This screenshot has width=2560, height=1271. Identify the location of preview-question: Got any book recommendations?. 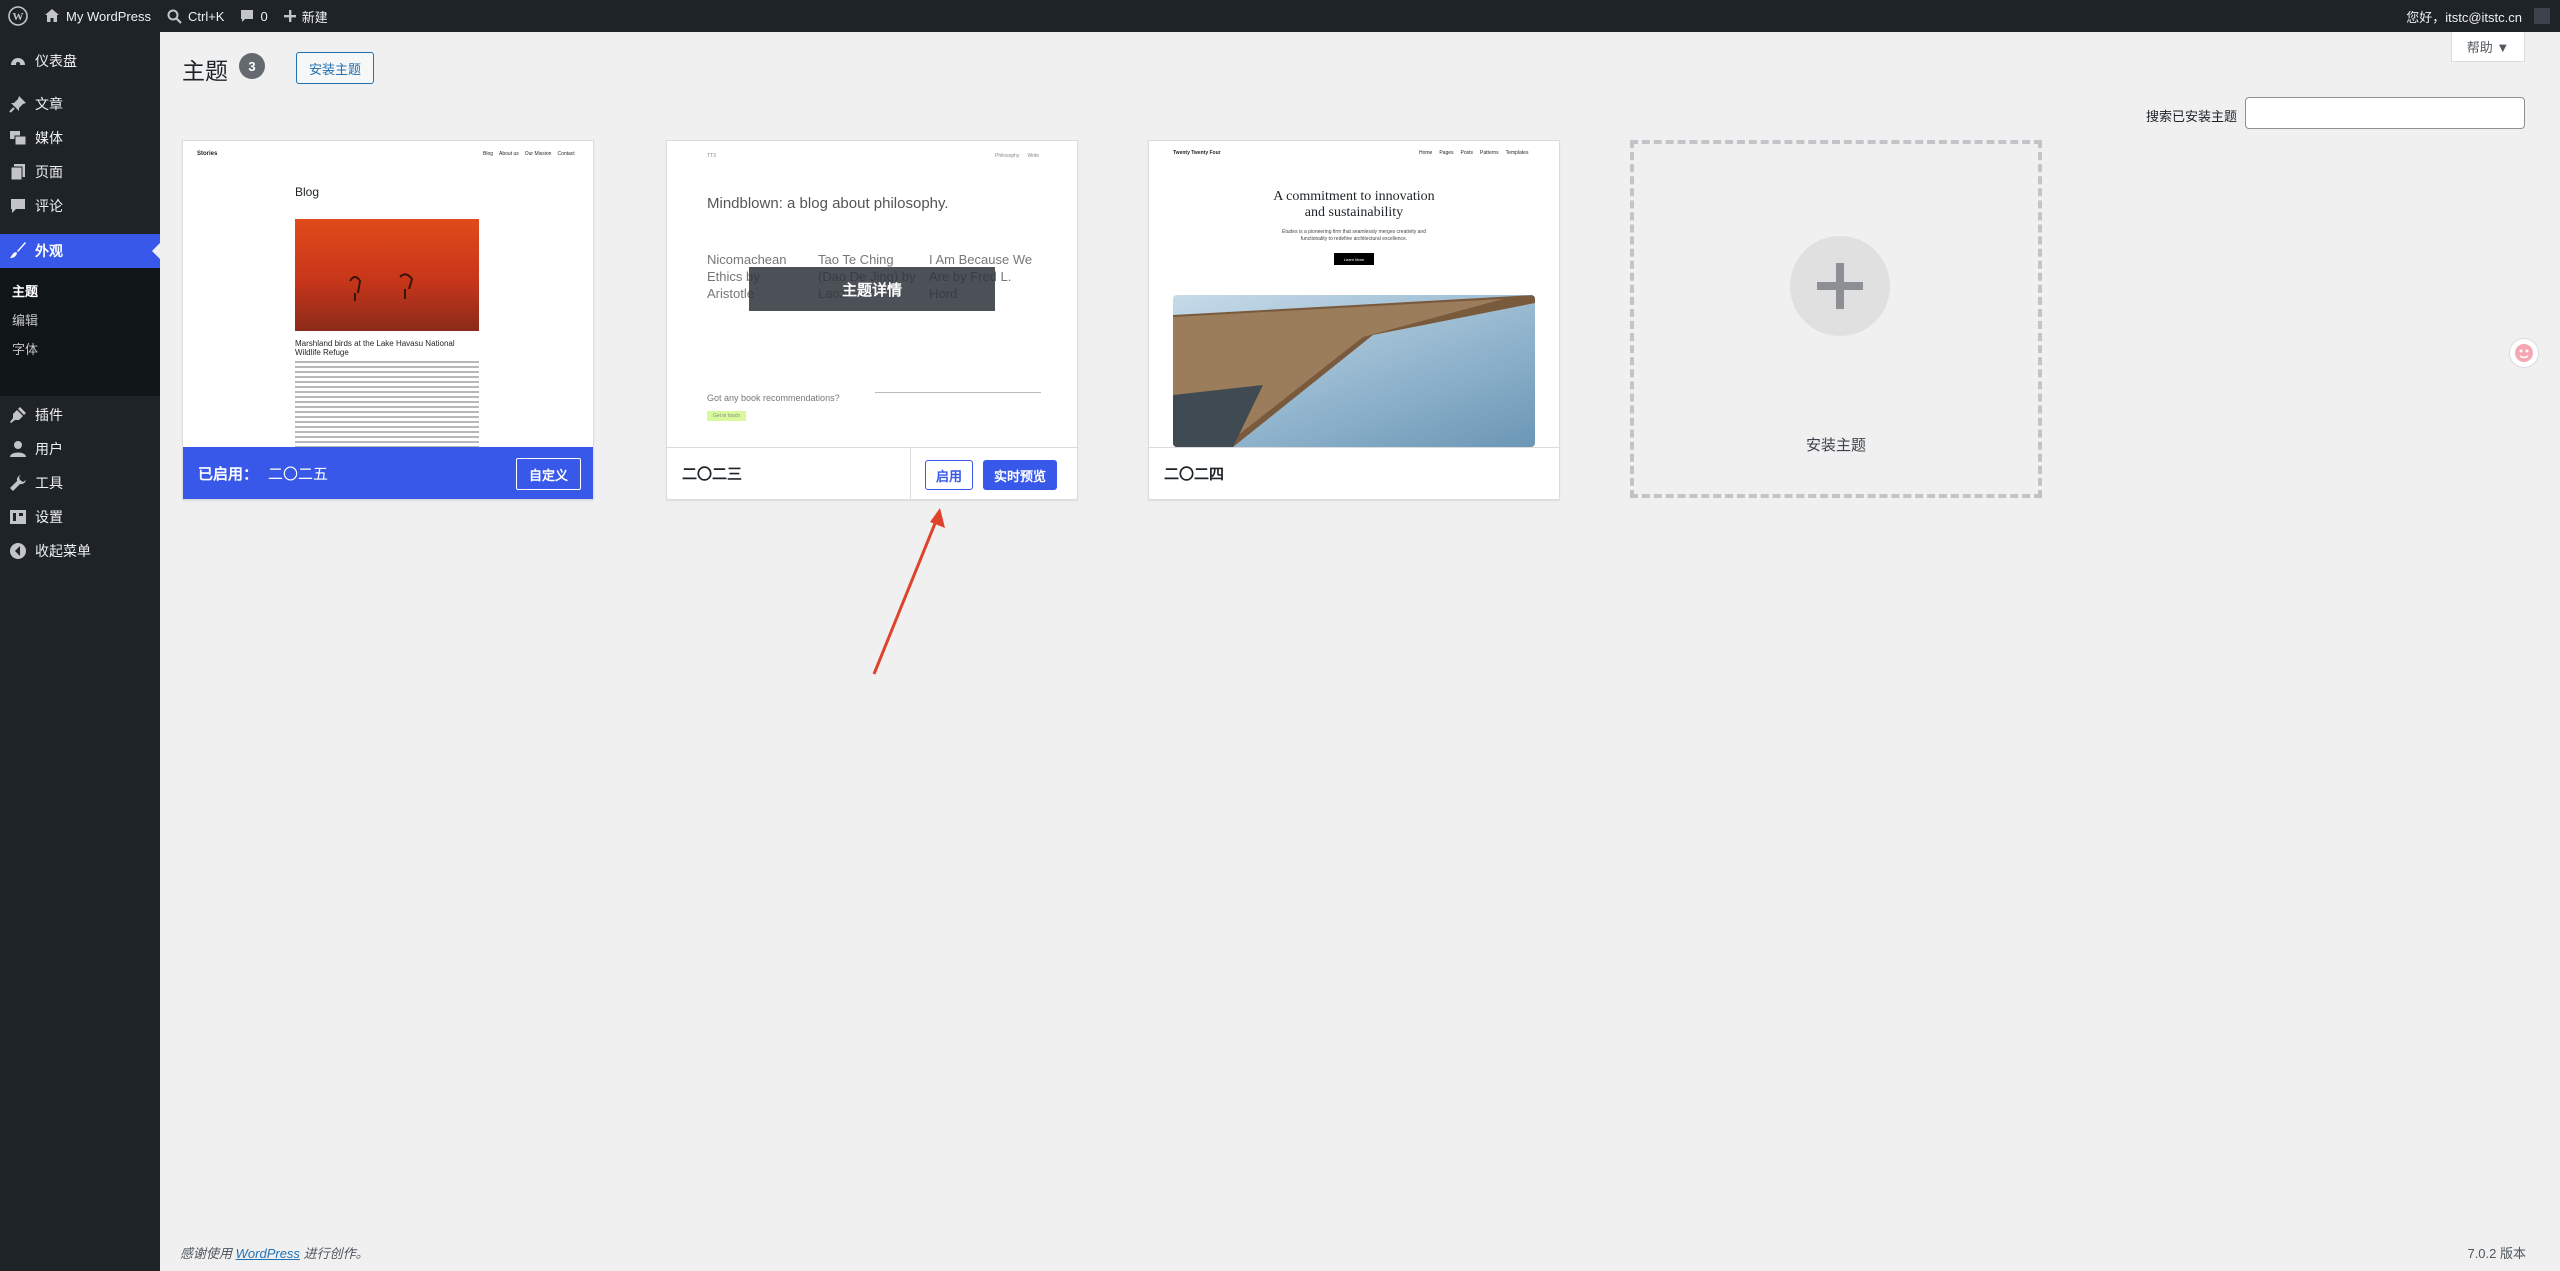
(773, 398).